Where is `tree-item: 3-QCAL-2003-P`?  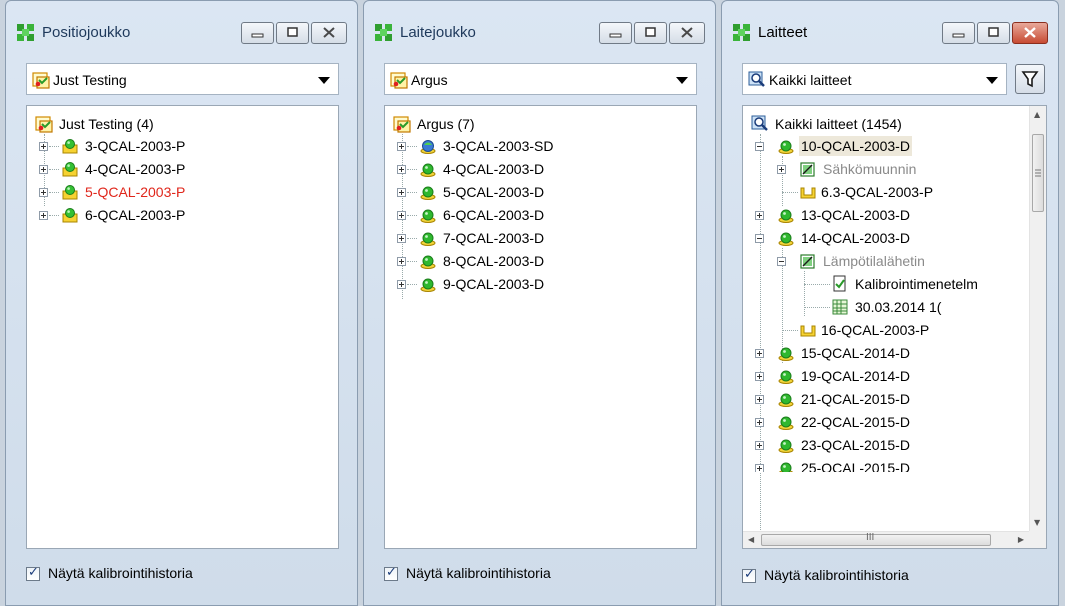
tree-item: 3-QCAL-2003-P is located at coordinates (169, 146).